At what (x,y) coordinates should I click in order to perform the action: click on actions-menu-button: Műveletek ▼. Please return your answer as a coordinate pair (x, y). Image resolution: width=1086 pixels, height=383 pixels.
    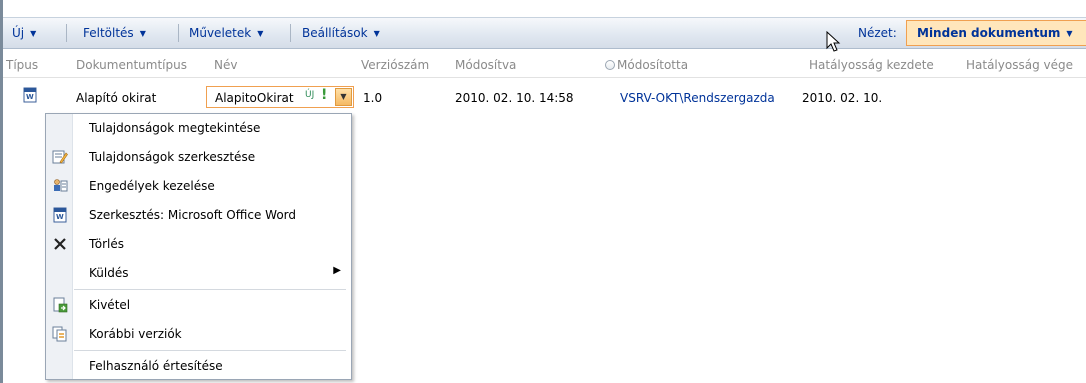
    Looking at the image, I should click on (226, 33).